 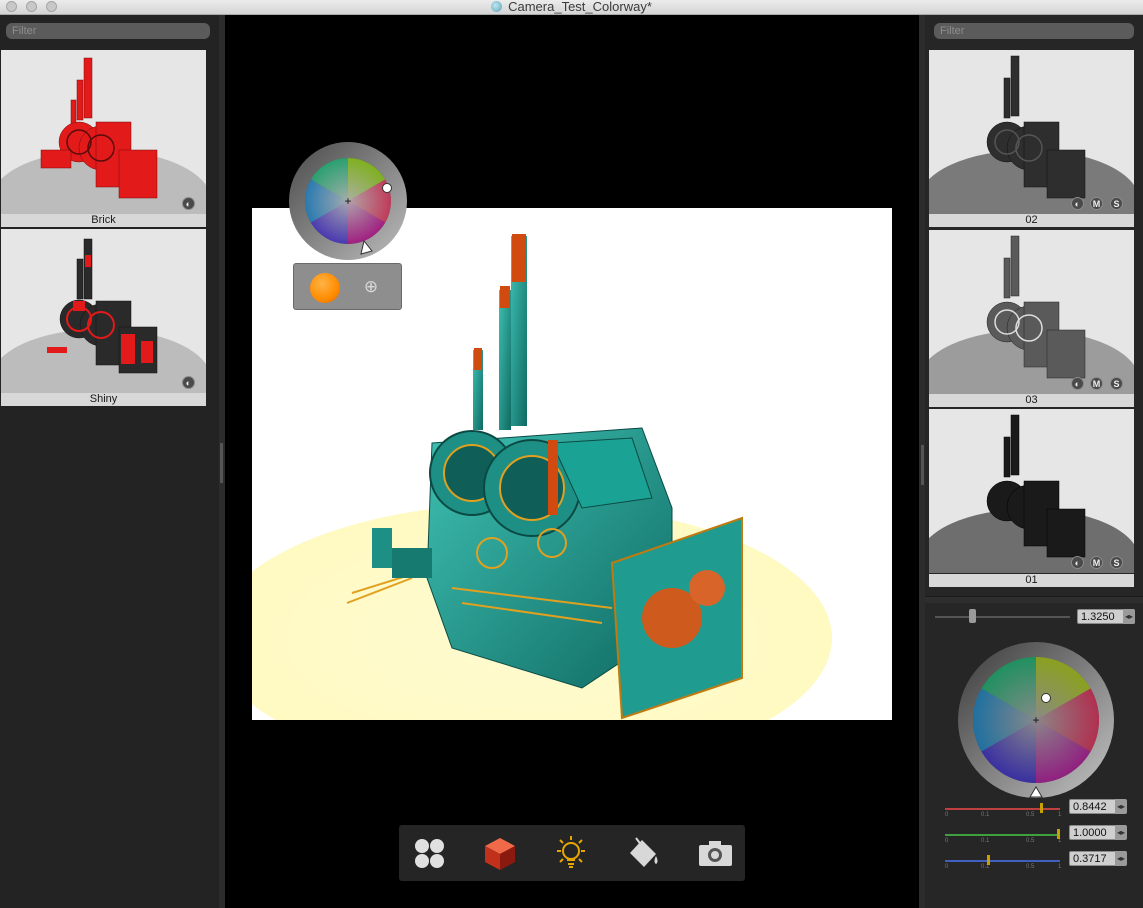 I want to click on lightbulb-icon, so click(x=571, y=852).